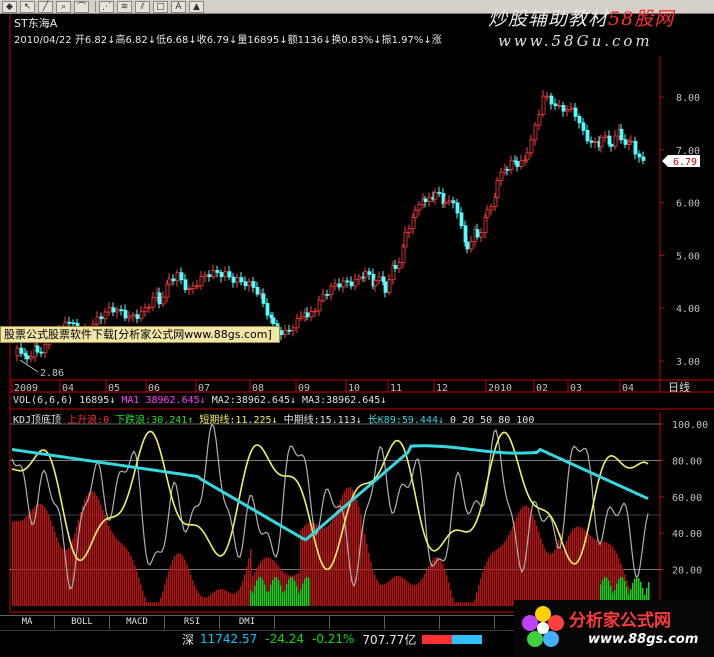 This screenshot has width=714, height=657. I want to click on status-percent: -0.21%, so click(333, 639).